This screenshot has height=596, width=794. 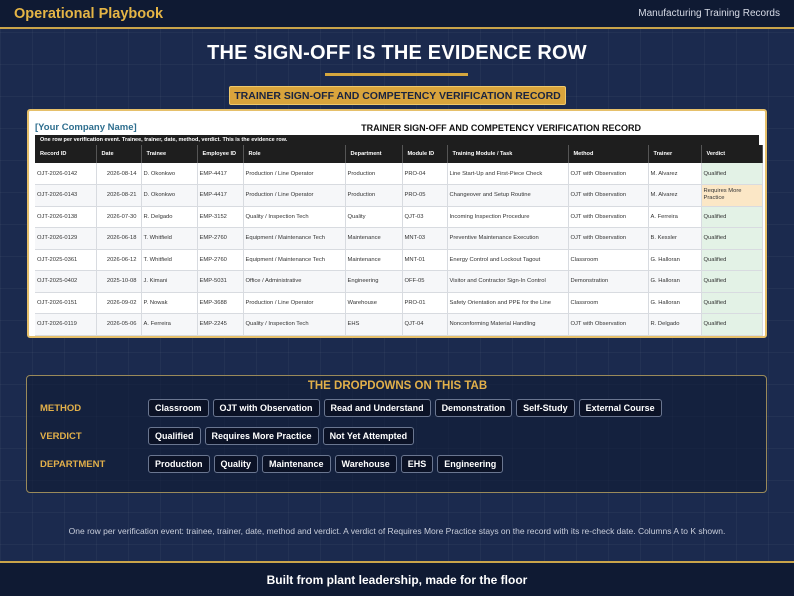 I want to click on table-cell: OJT-2025-0361, so click(x=66, y=260).